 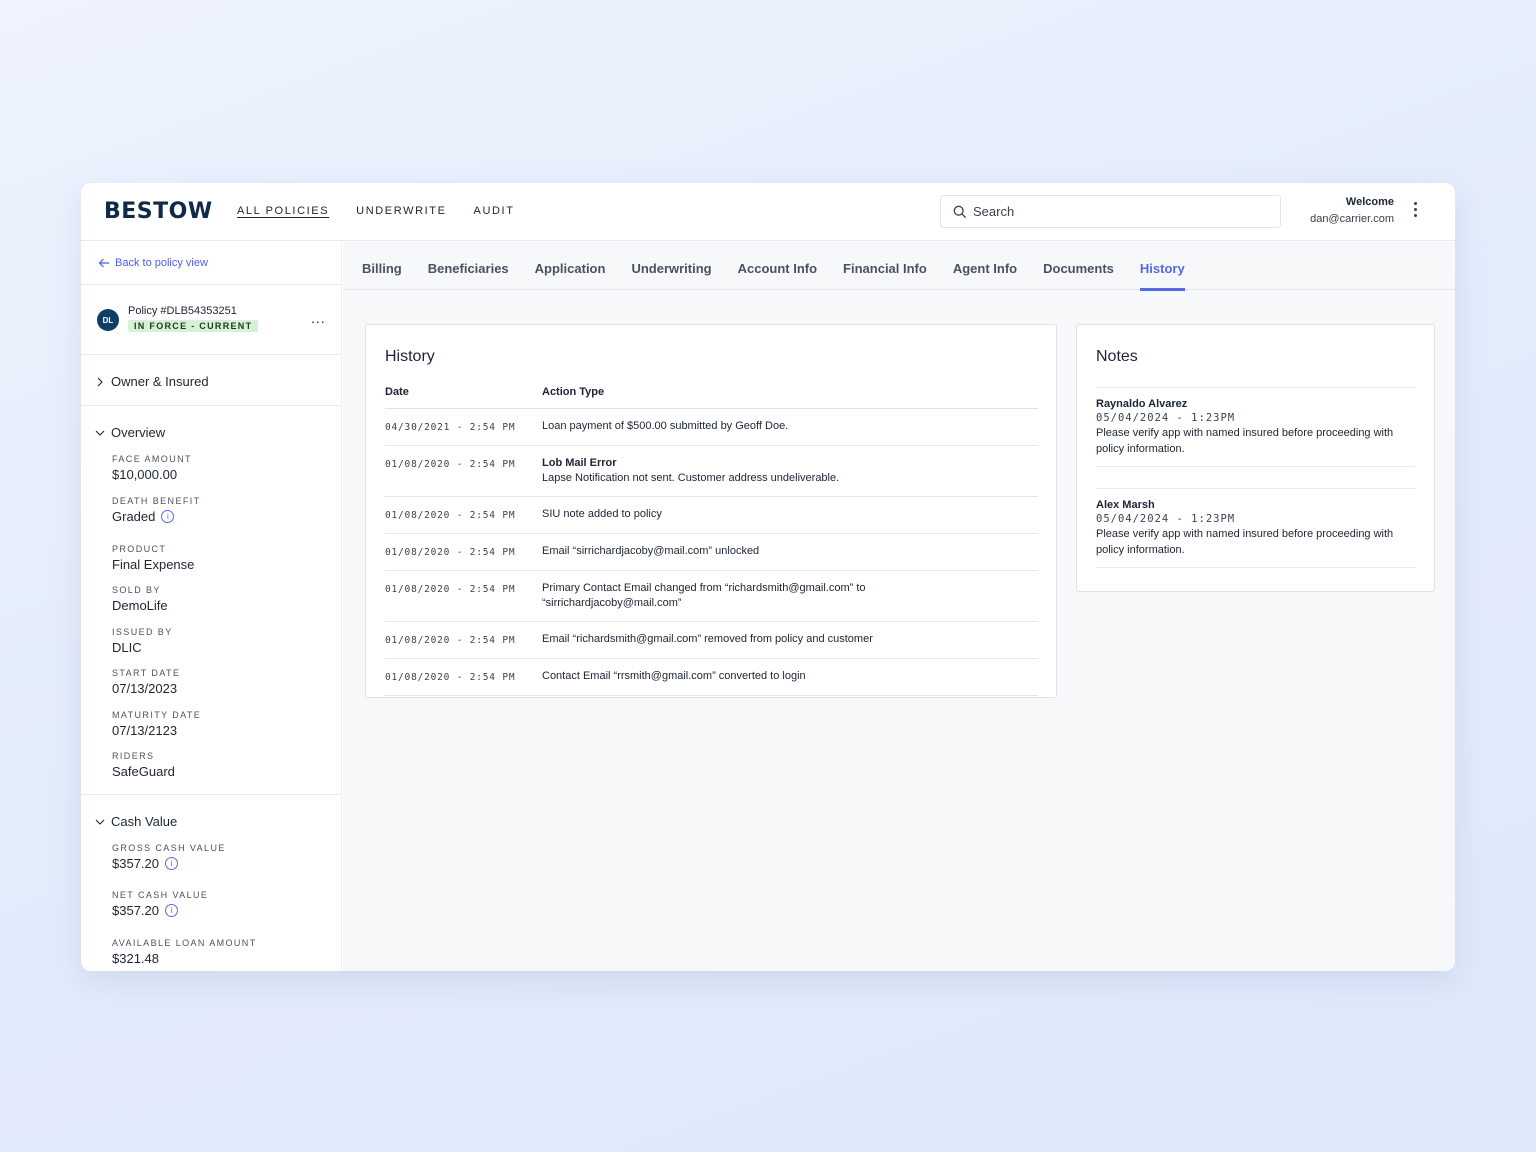 What do you see at coordinates (152, 459) in the screenshot?
I see `field-label: FACE AMOUNT` at bounding box center [152, 459].